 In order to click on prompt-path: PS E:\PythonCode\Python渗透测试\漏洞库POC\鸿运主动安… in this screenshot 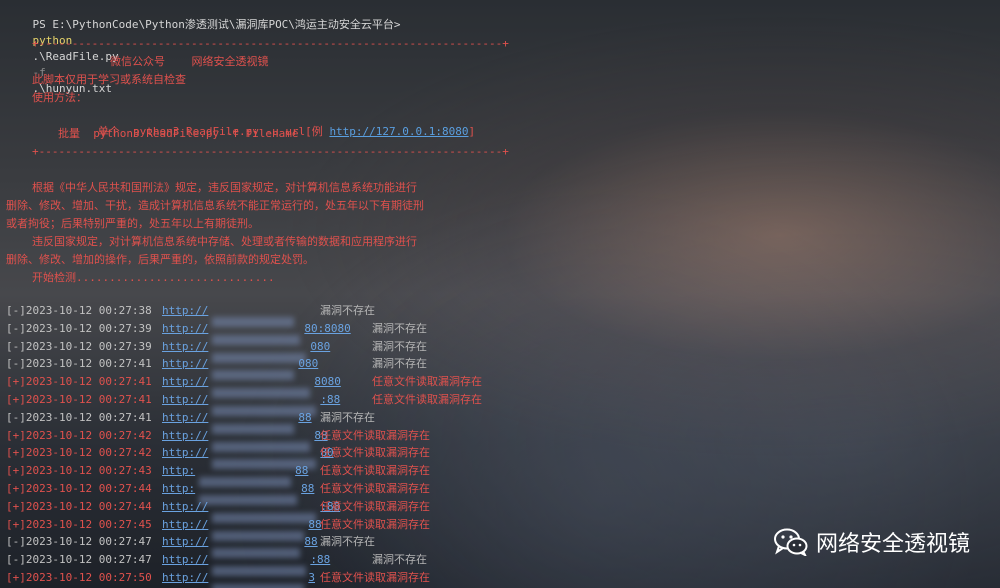, I will do `click(216, 24)`.